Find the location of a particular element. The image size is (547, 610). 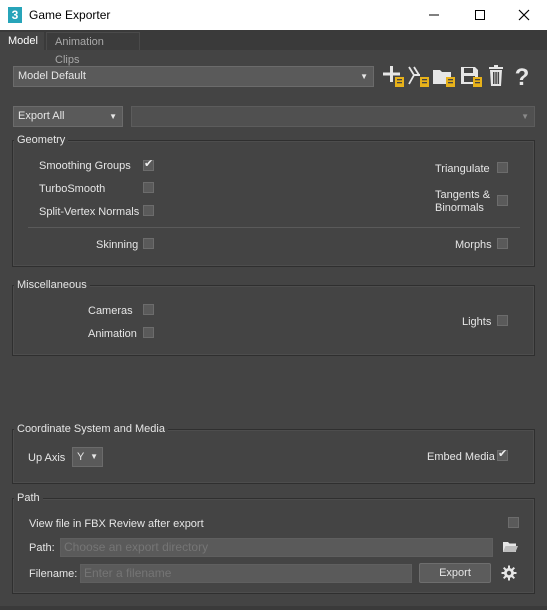

window-bottom-edge is located at coordinates (273, 608).